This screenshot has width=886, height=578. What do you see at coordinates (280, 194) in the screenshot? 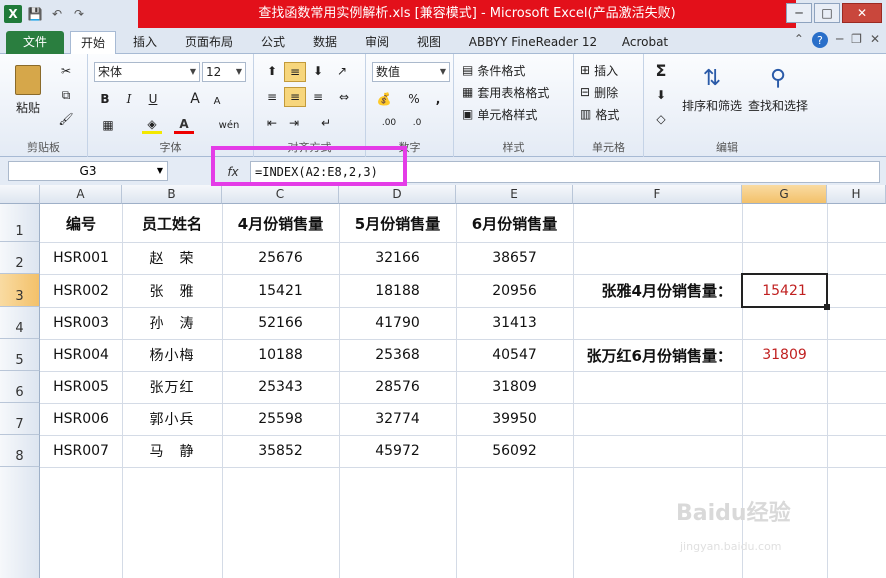
I see `column-header: C` at bounding box center [280, 194].